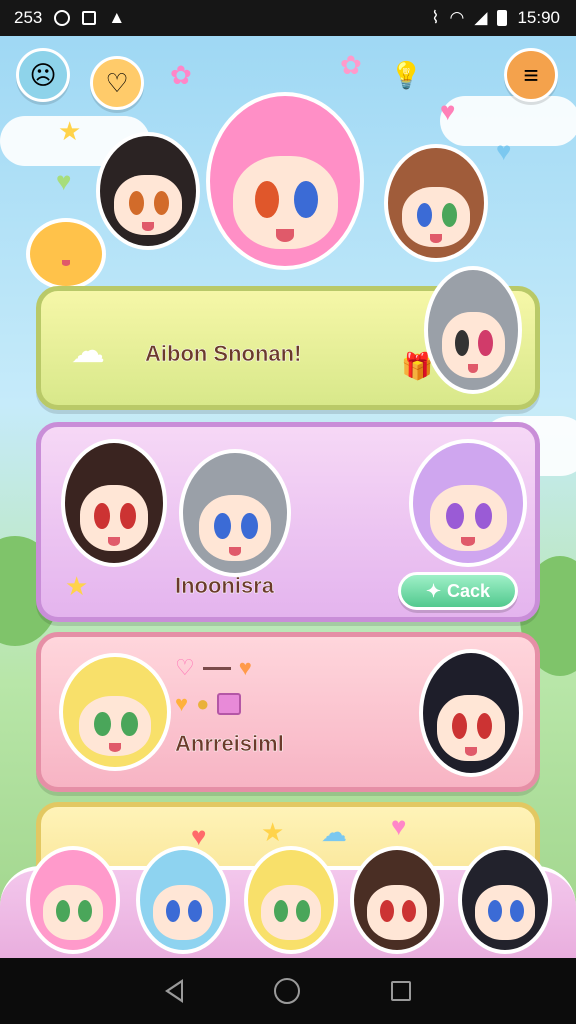 Image resolution: width=576 pixels, height=1024 pixels. Describe the element at coordinates (435, 17) in the screenshot. I see `vibrate-icon: ⌇` at that location.